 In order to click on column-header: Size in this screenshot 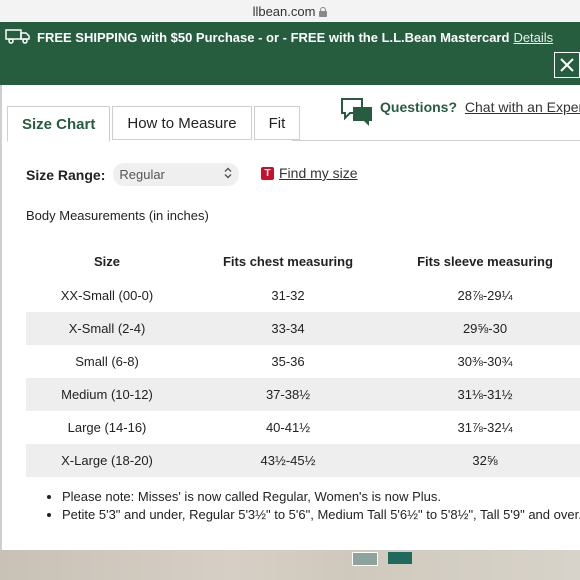, I will do `click(106, 261)`.